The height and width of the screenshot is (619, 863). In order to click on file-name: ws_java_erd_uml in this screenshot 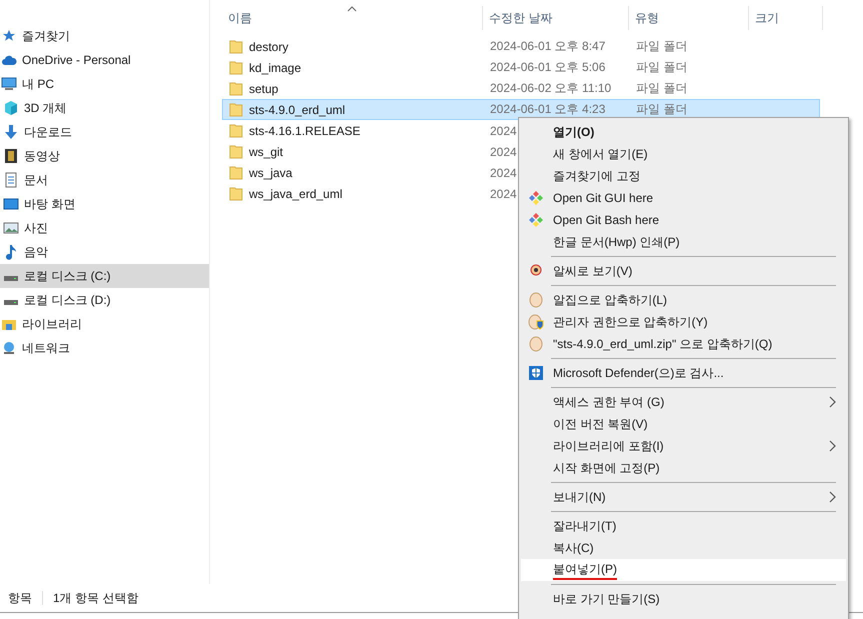, I will do `click(295, 193)`.